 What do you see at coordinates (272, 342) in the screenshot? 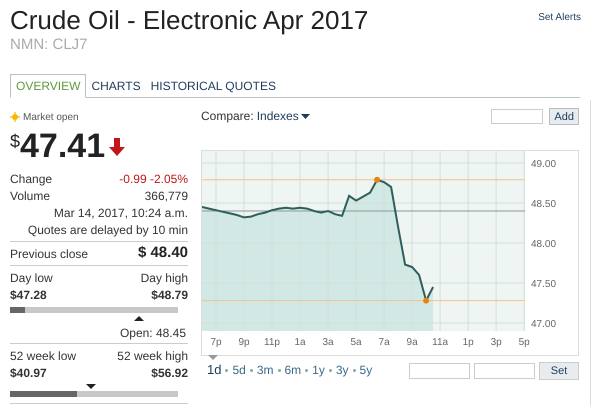
I see `x-axis-label: 11p` at bounding box center [272, 342].